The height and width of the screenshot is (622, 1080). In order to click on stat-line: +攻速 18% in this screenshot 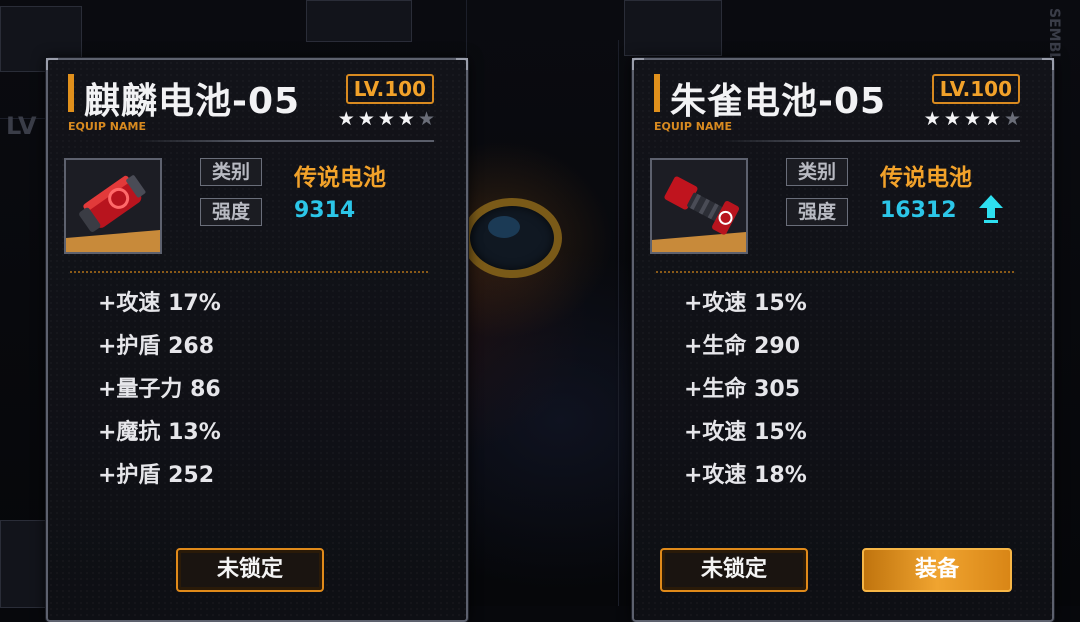, I will do `click(745, 475)`.